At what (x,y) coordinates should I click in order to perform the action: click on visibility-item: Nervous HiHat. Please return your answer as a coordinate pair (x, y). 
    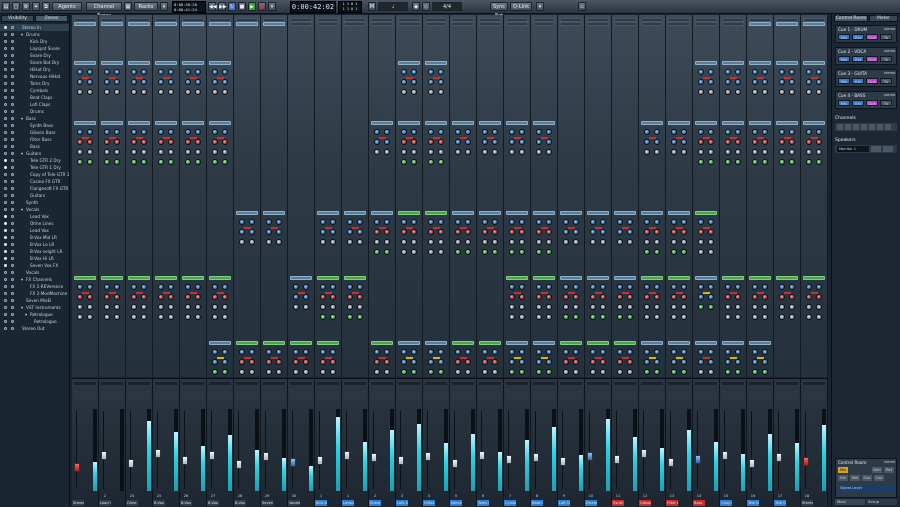
    Looking at the image, I should click on (34, 76).